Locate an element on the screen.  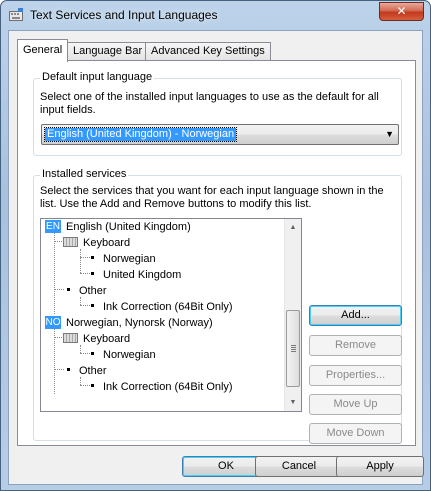
close-icon: ✕ is located at coordinates (401, 11).